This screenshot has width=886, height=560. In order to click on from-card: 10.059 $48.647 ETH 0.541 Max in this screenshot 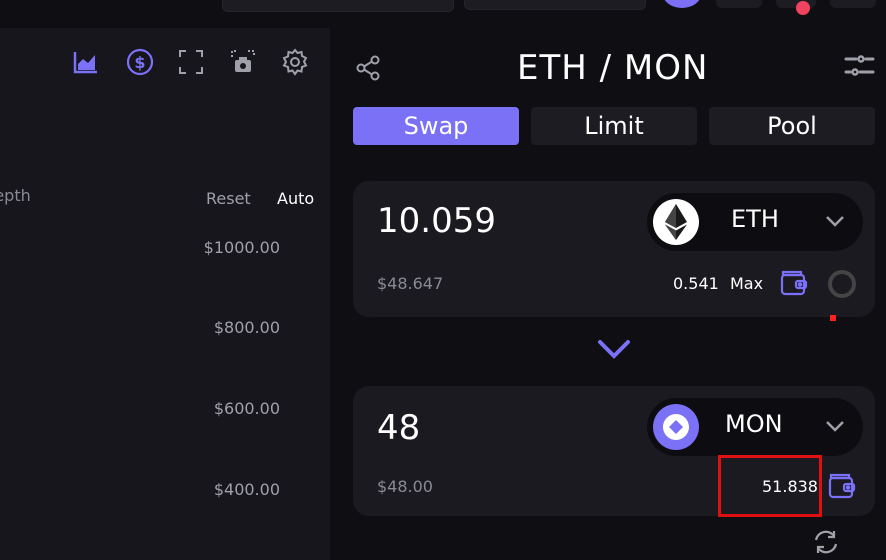, I will do `click(614, 249)`.